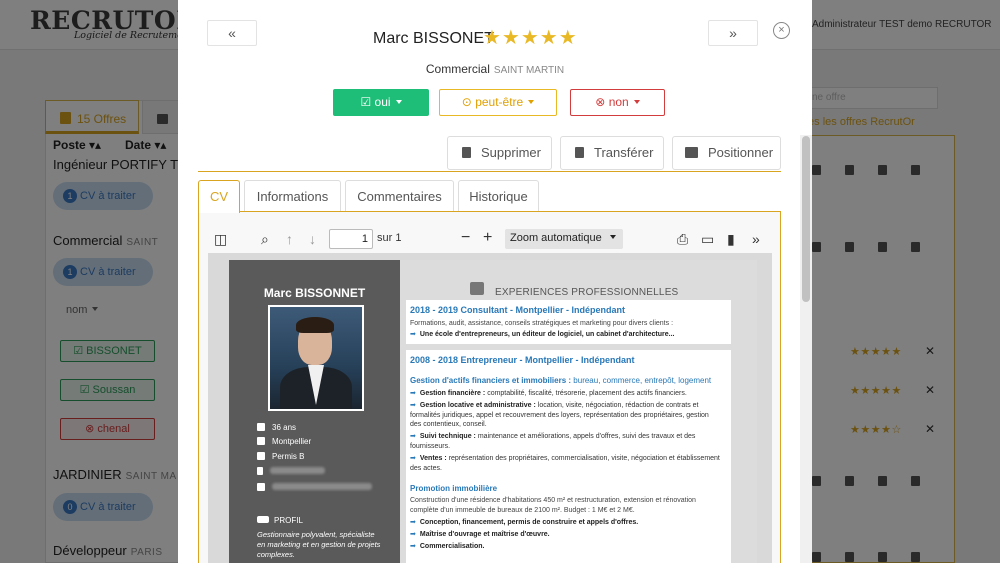  Describe the element at coordinates (452, 546) in the screenshot. I see `cv-exp-bullet-text: Commercialisation.` at that location.